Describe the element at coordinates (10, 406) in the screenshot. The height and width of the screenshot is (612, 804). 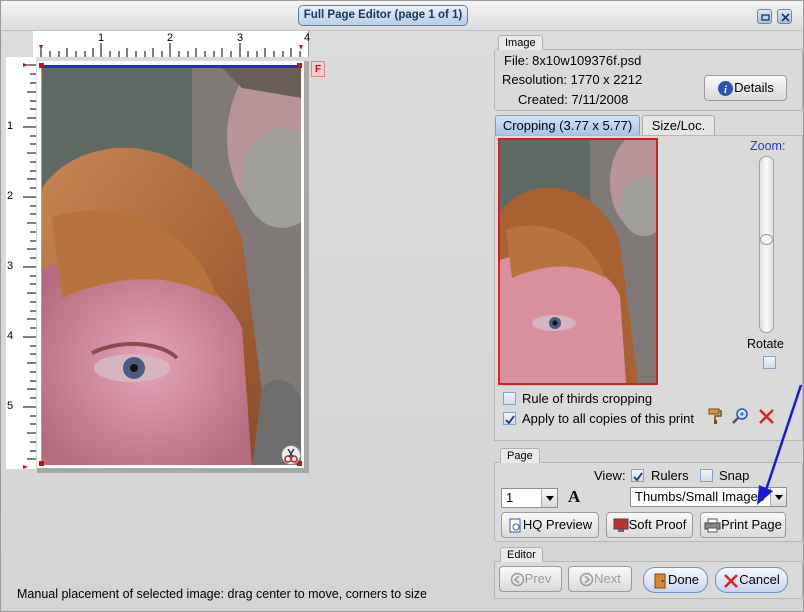
I see `ruler-label: 5` at that location.